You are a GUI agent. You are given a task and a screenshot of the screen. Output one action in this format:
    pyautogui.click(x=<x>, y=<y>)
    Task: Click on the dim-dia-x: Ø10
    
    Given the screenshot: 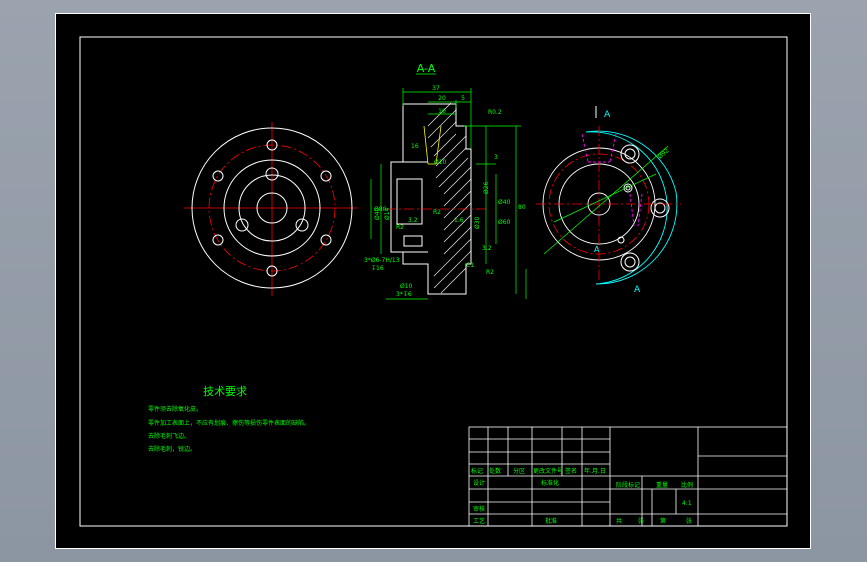 What is the action you would take?
    pyautogui.click(x=440, y=162)
    